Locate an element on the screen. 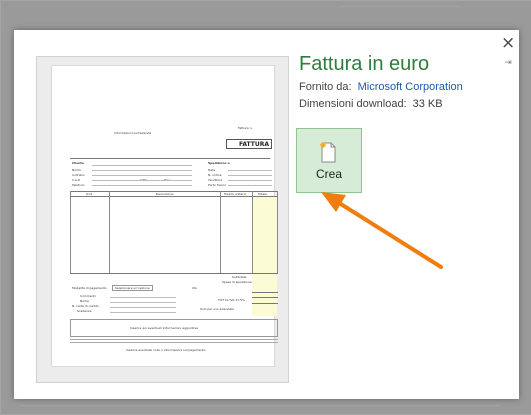 The width and height of the screenshot is (531, 415). provider-link: Microsoft Corporation is located at coordinates (410, 87).